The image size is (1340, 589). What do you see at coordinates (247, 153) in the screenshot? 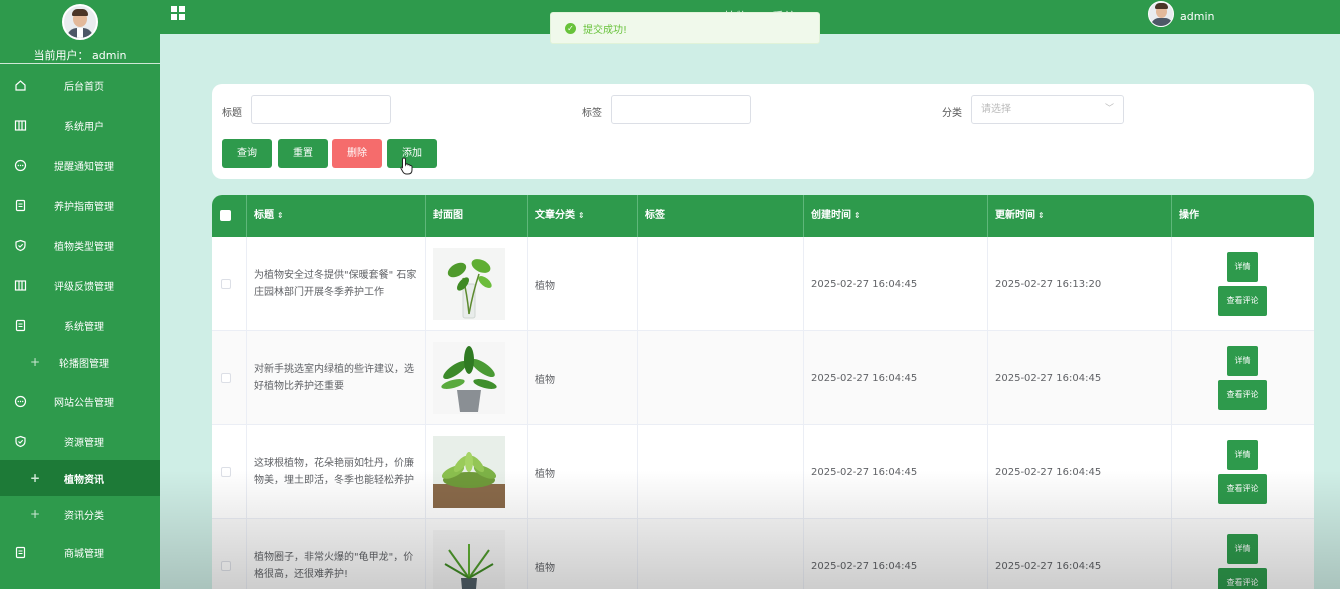
I see `query-button: 查询` at bounding box center [247, 153].